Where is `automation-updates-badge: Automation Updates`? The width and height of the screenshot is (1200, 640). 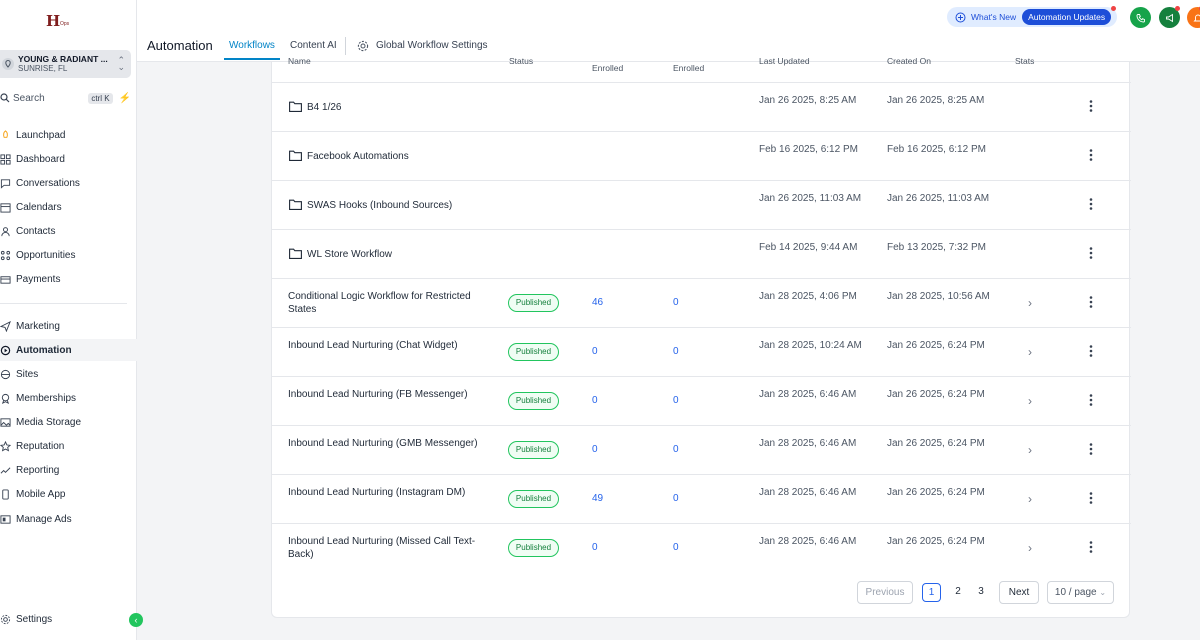
automation-updates-badge: Automation Updates is located at coordinates (1067, 17).